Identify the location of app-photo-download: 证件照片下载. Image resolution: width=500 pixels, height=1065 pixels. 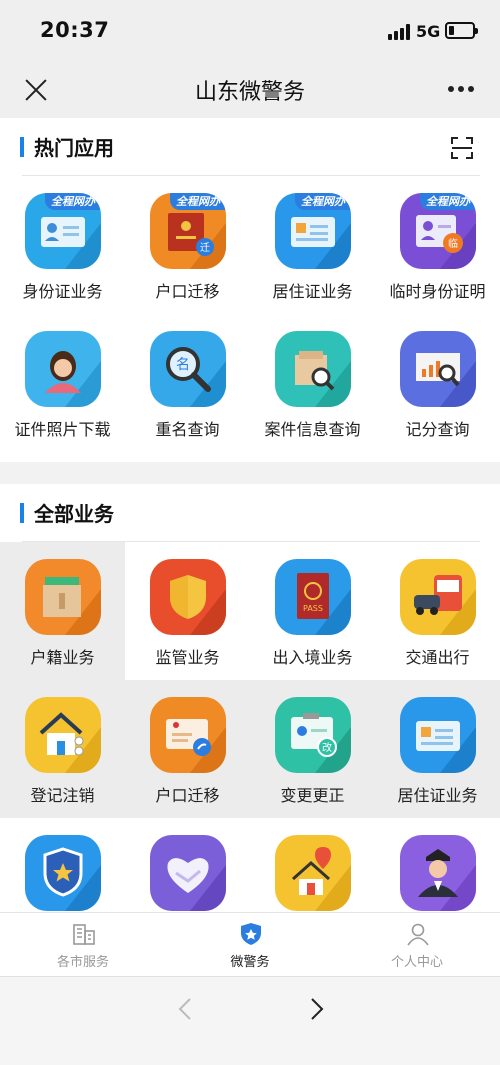
(62, 383).